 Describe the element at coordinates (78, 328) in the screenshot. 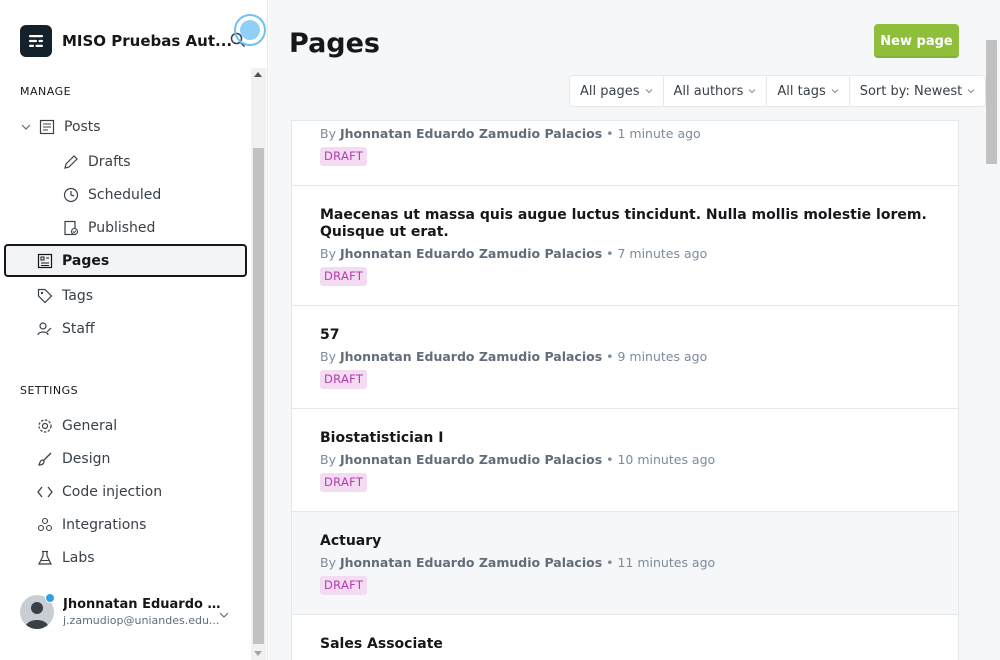

I see `sidebar-item-label: Staff` at that location.